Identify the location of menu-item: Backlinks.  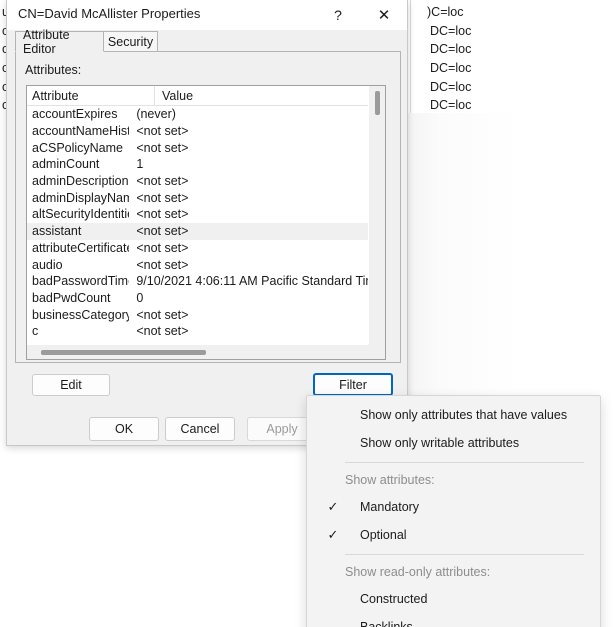
(453, 620).